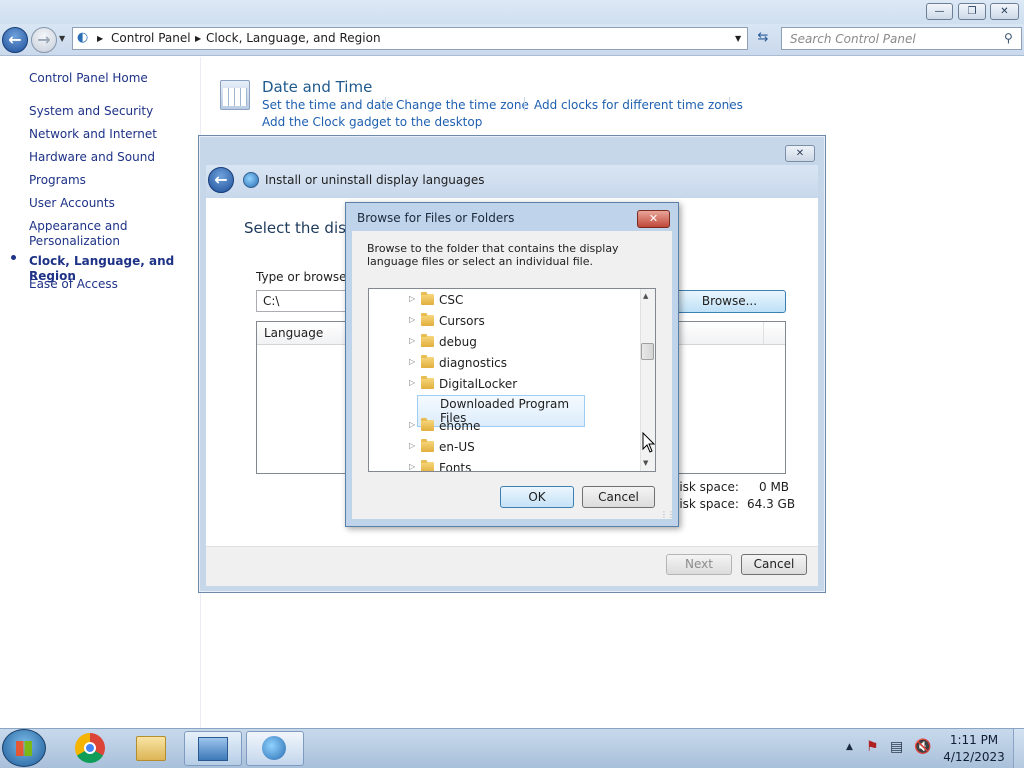 Image resolution: width=1024 pixels, height=768 pixels. I want to click on clock-time: 1:11 PM, so click(974, 740).